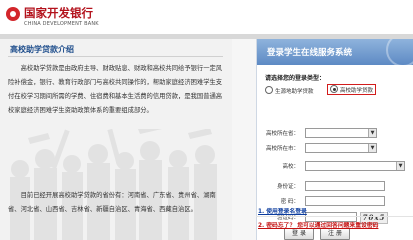 The width and height of the screenshot is (413, 240). I want to click on login-panel-header: 登录学生在线服务系统, so click(335, 52).